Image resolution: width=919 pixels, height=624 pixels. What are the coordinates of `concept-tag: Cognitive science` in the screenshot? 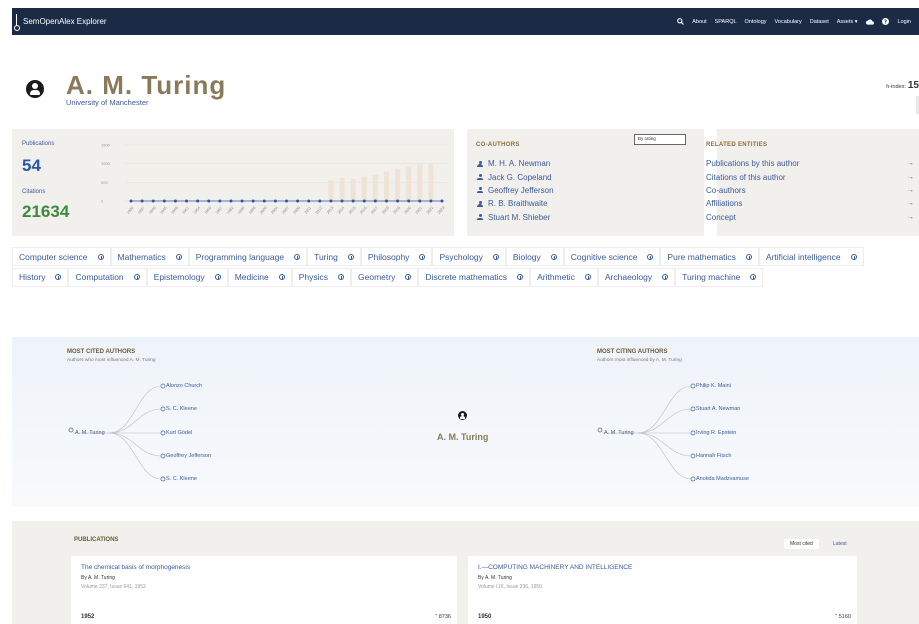 It's located at (612, 256).